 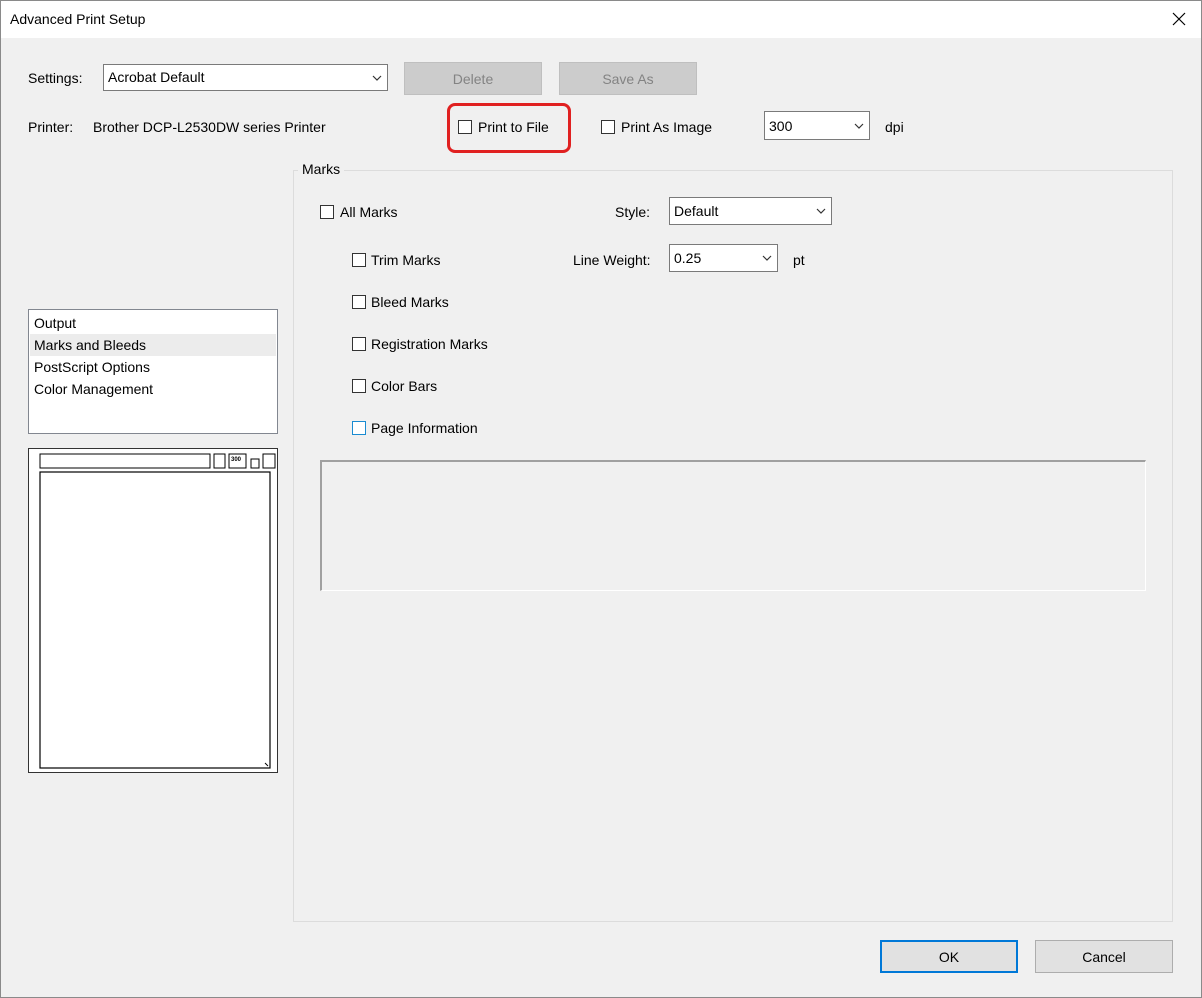 I want to click on ok-button: OK, so click(x=949, y=956).